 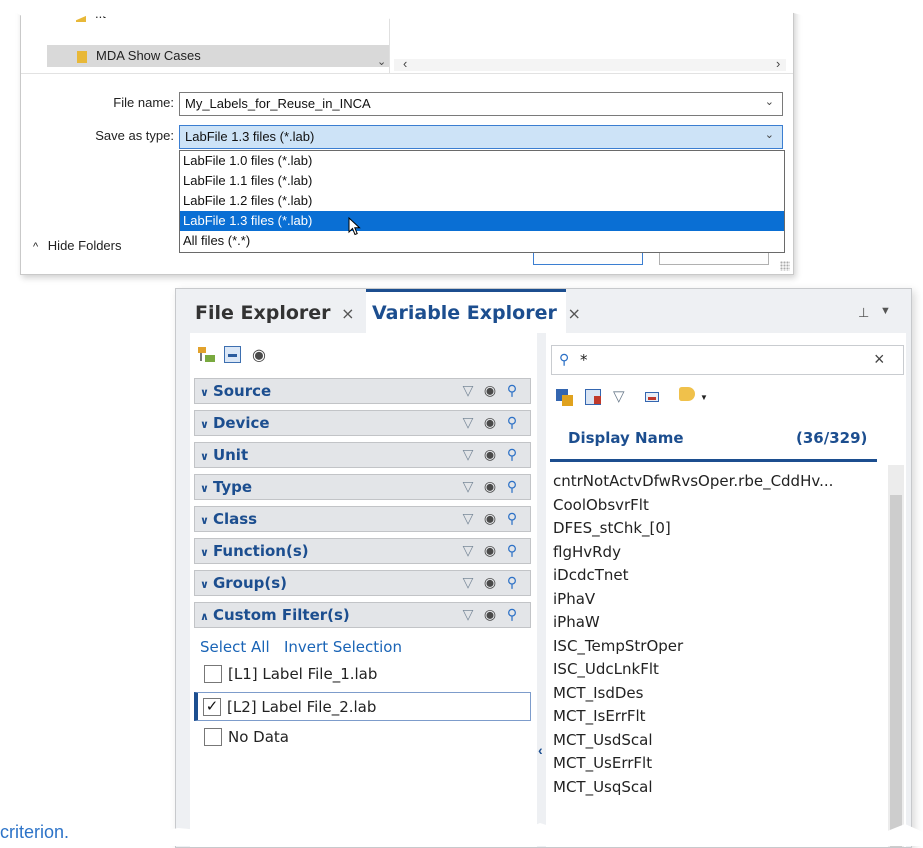 What do you see at coordinates (785, 266) in the screenshot?
I see `resize-grip-icon` at bounding box center [785, 266].